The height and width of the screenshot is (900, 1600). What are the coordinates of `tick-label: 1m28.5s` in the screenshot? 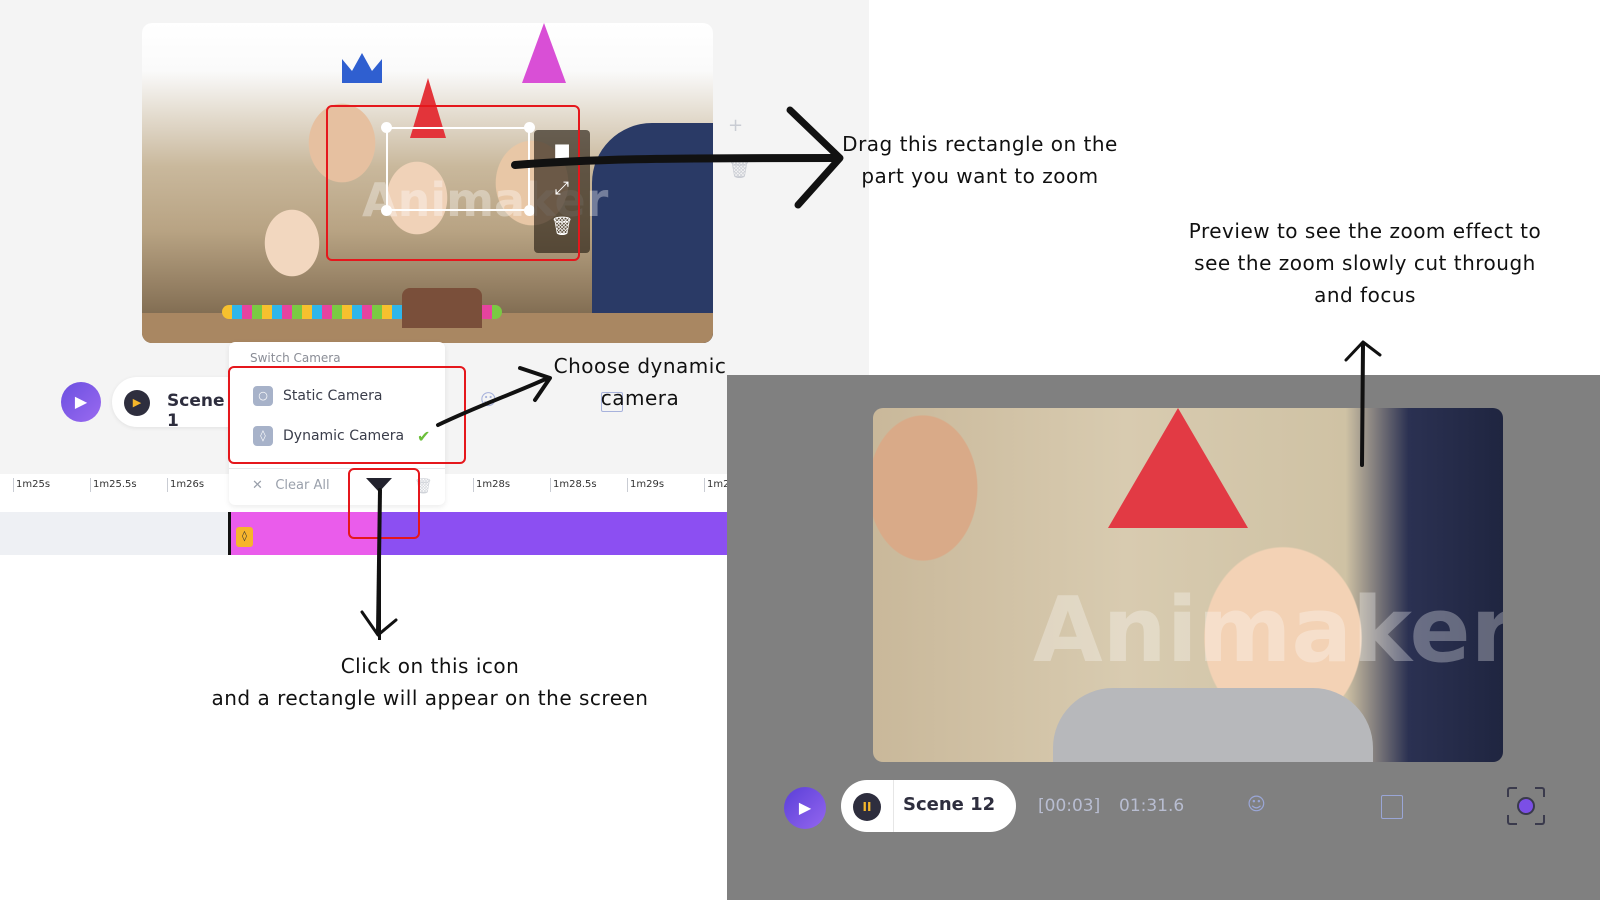 It's located at (573, 485).